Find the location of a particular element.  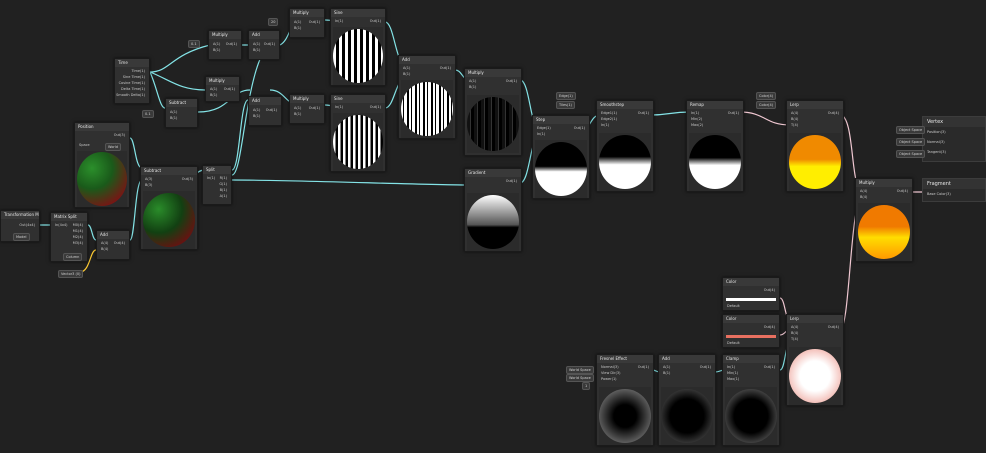

add-node: Add A(4) B(4) Out(4) is located at coordinates (113, 245).